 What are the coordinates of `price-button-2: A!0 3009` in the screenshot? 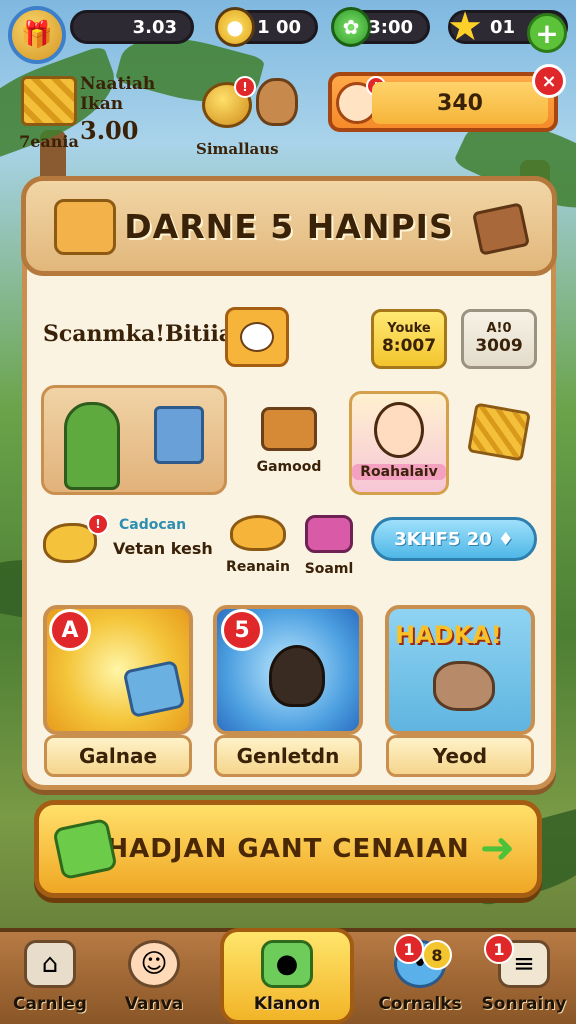 It's located at (499, 339).